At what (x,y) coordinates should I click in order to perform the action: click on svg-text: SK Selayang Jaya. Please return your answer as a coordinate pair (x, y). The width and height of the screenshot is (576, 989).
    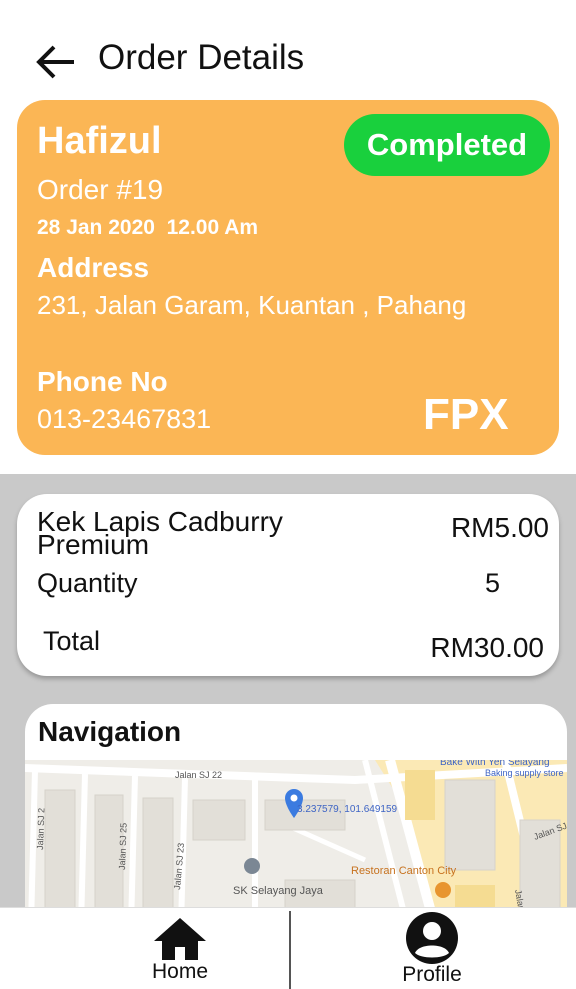
    Looking at the image, I should click on (278, 891).